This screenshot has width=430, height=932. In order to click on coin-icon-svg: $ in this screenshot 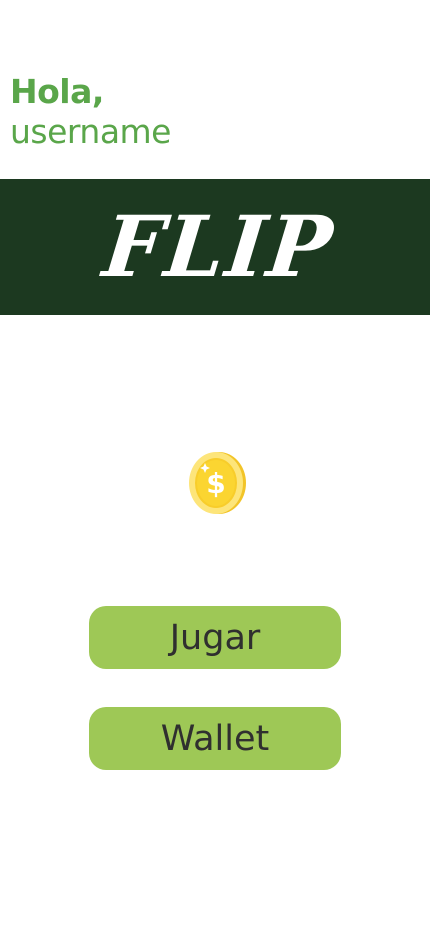, I will do `click(217, 483)`.